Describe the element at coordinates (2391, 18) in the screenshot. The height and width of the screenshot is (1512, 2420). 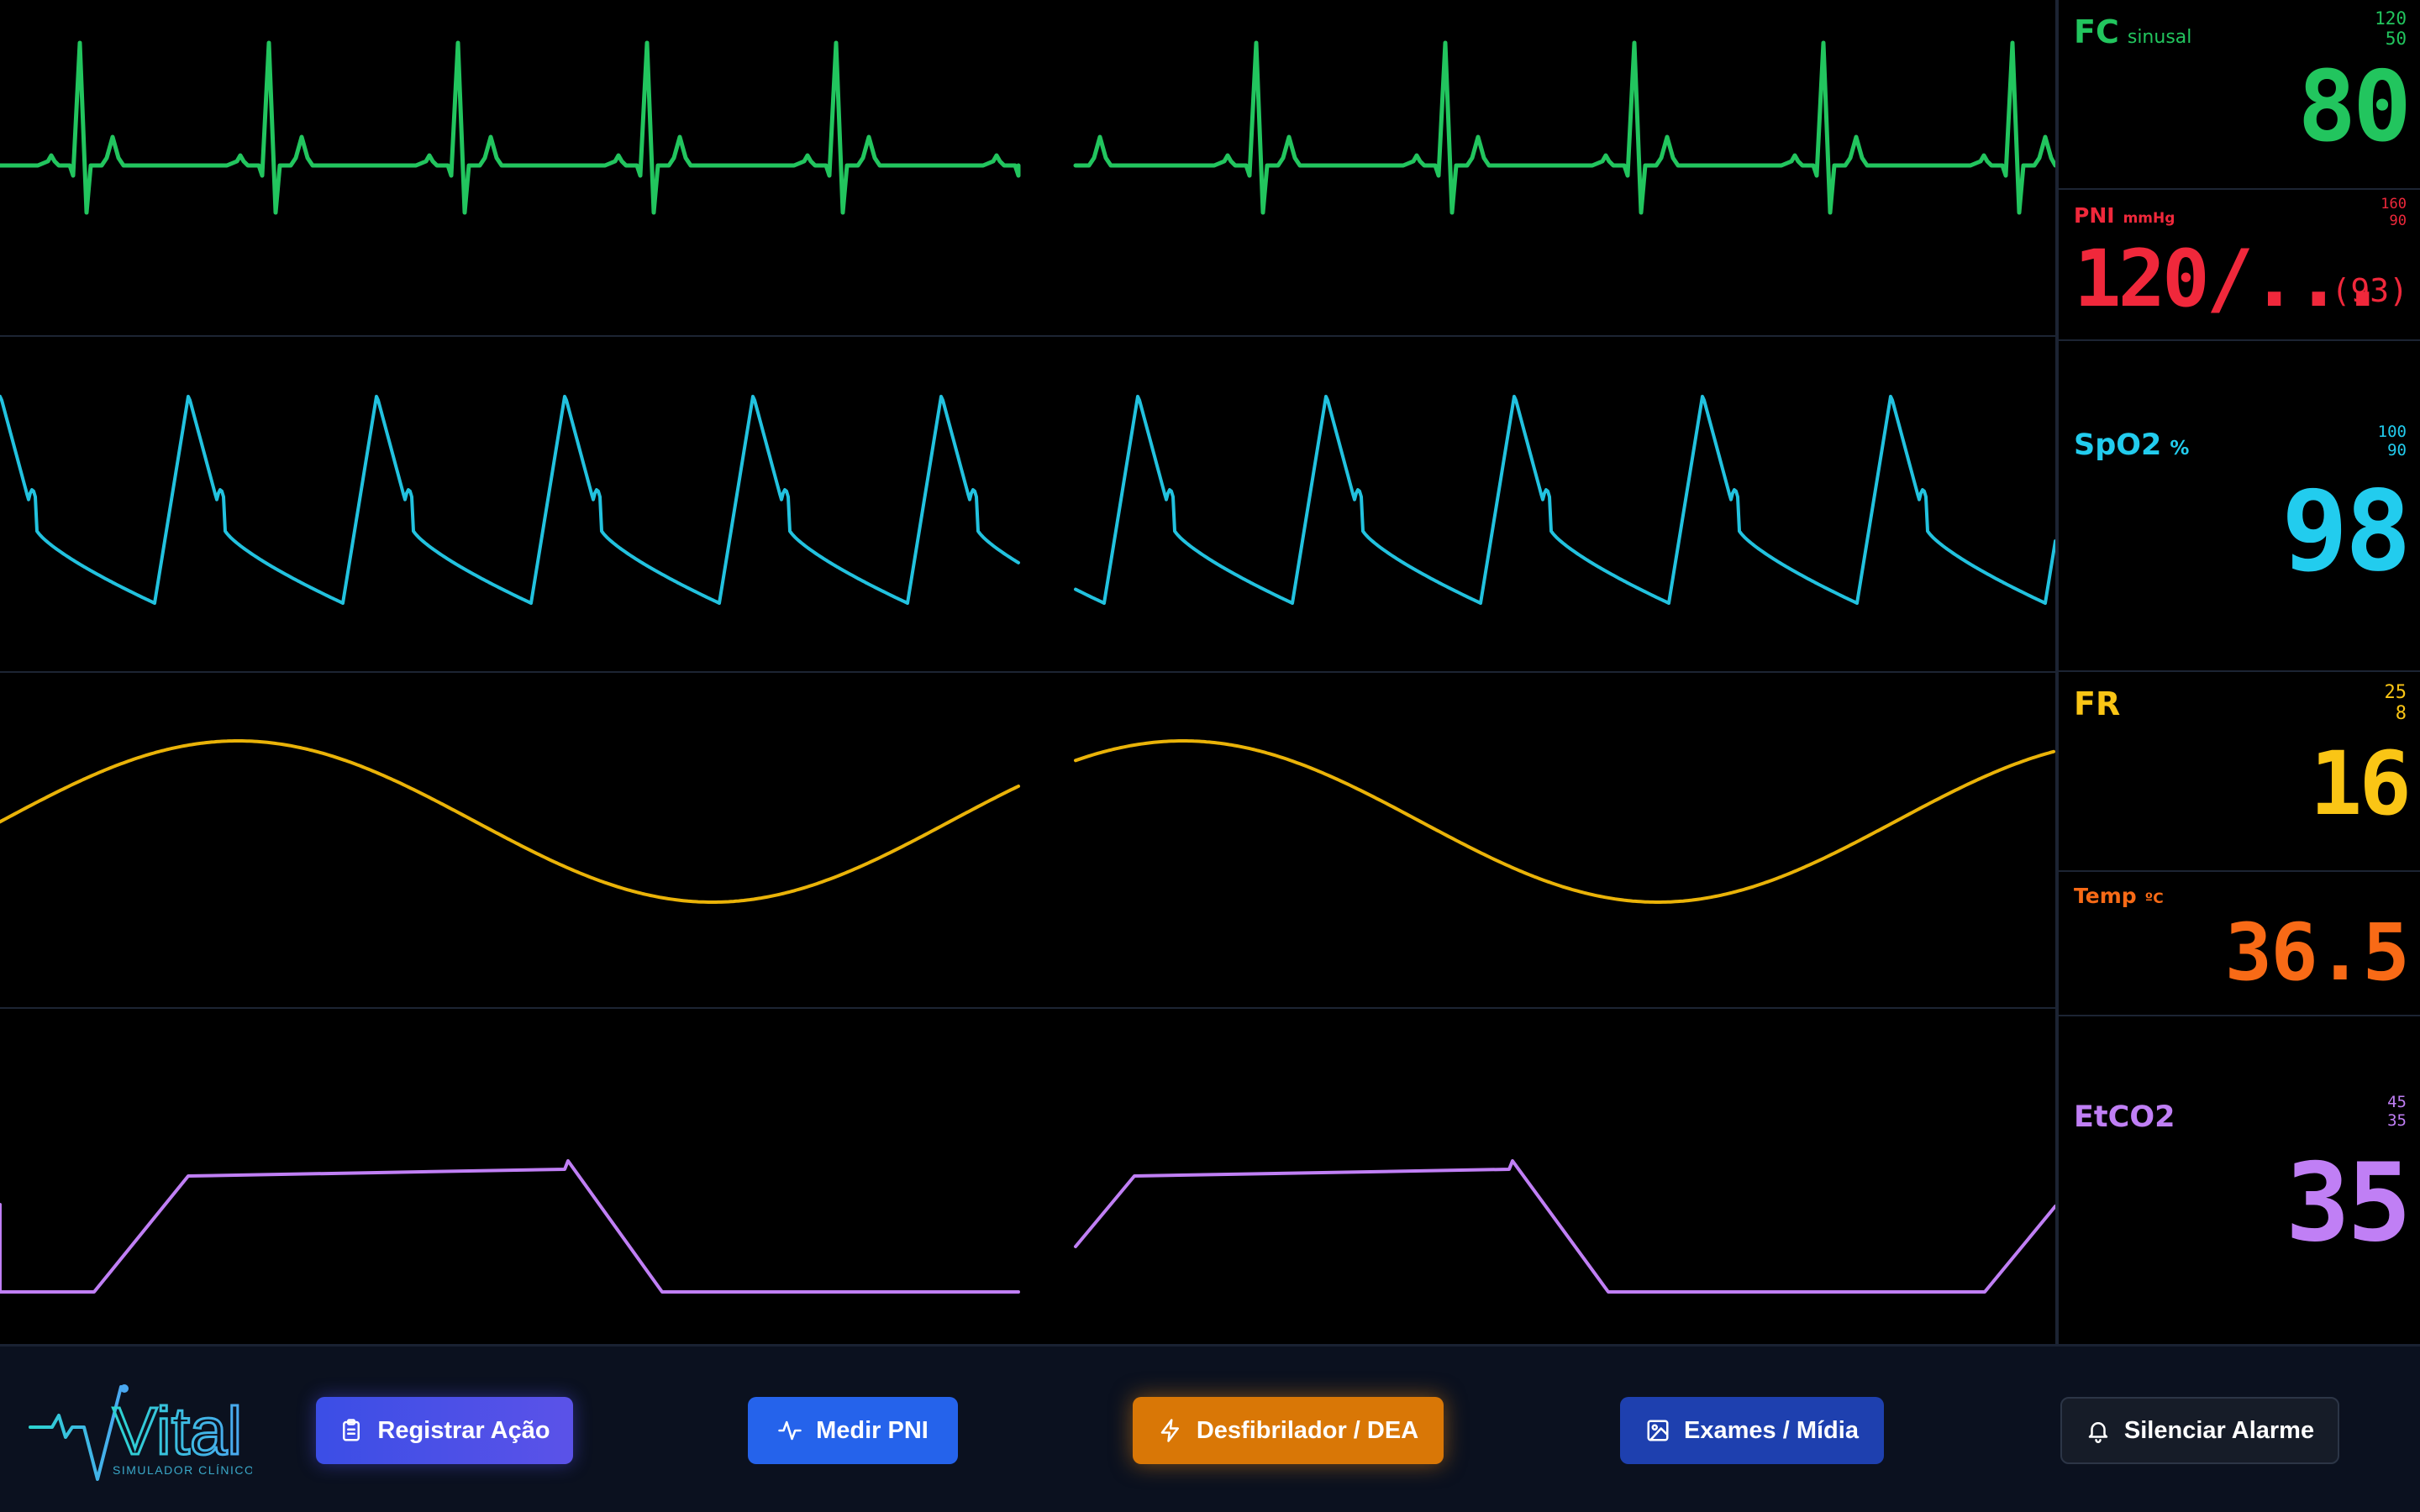
I see `fc-alarm-high: 120` at that location.